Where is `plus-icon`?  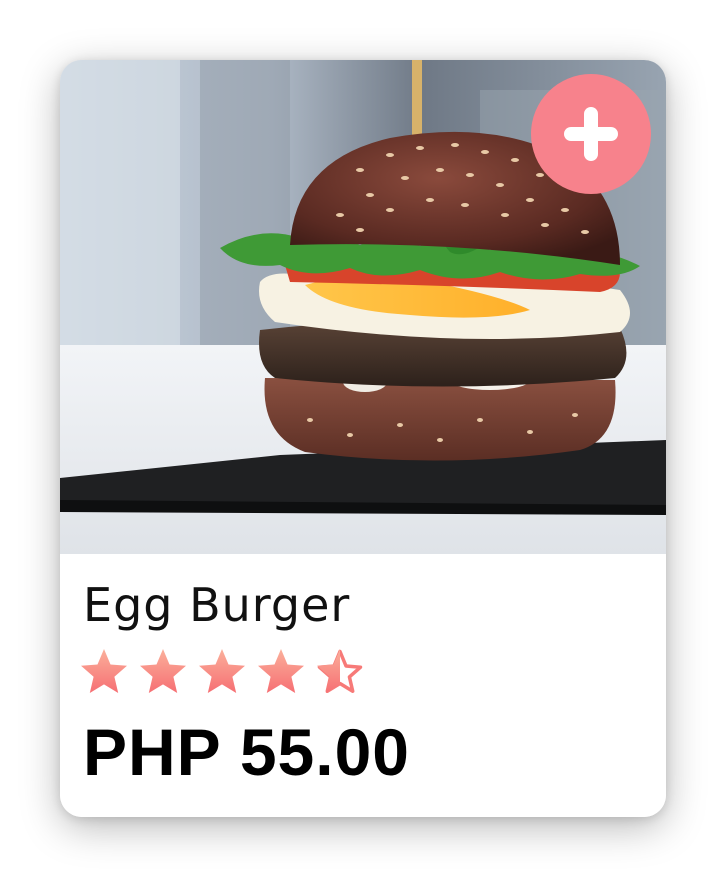
plus-icon is located at coordinates (591, 134).